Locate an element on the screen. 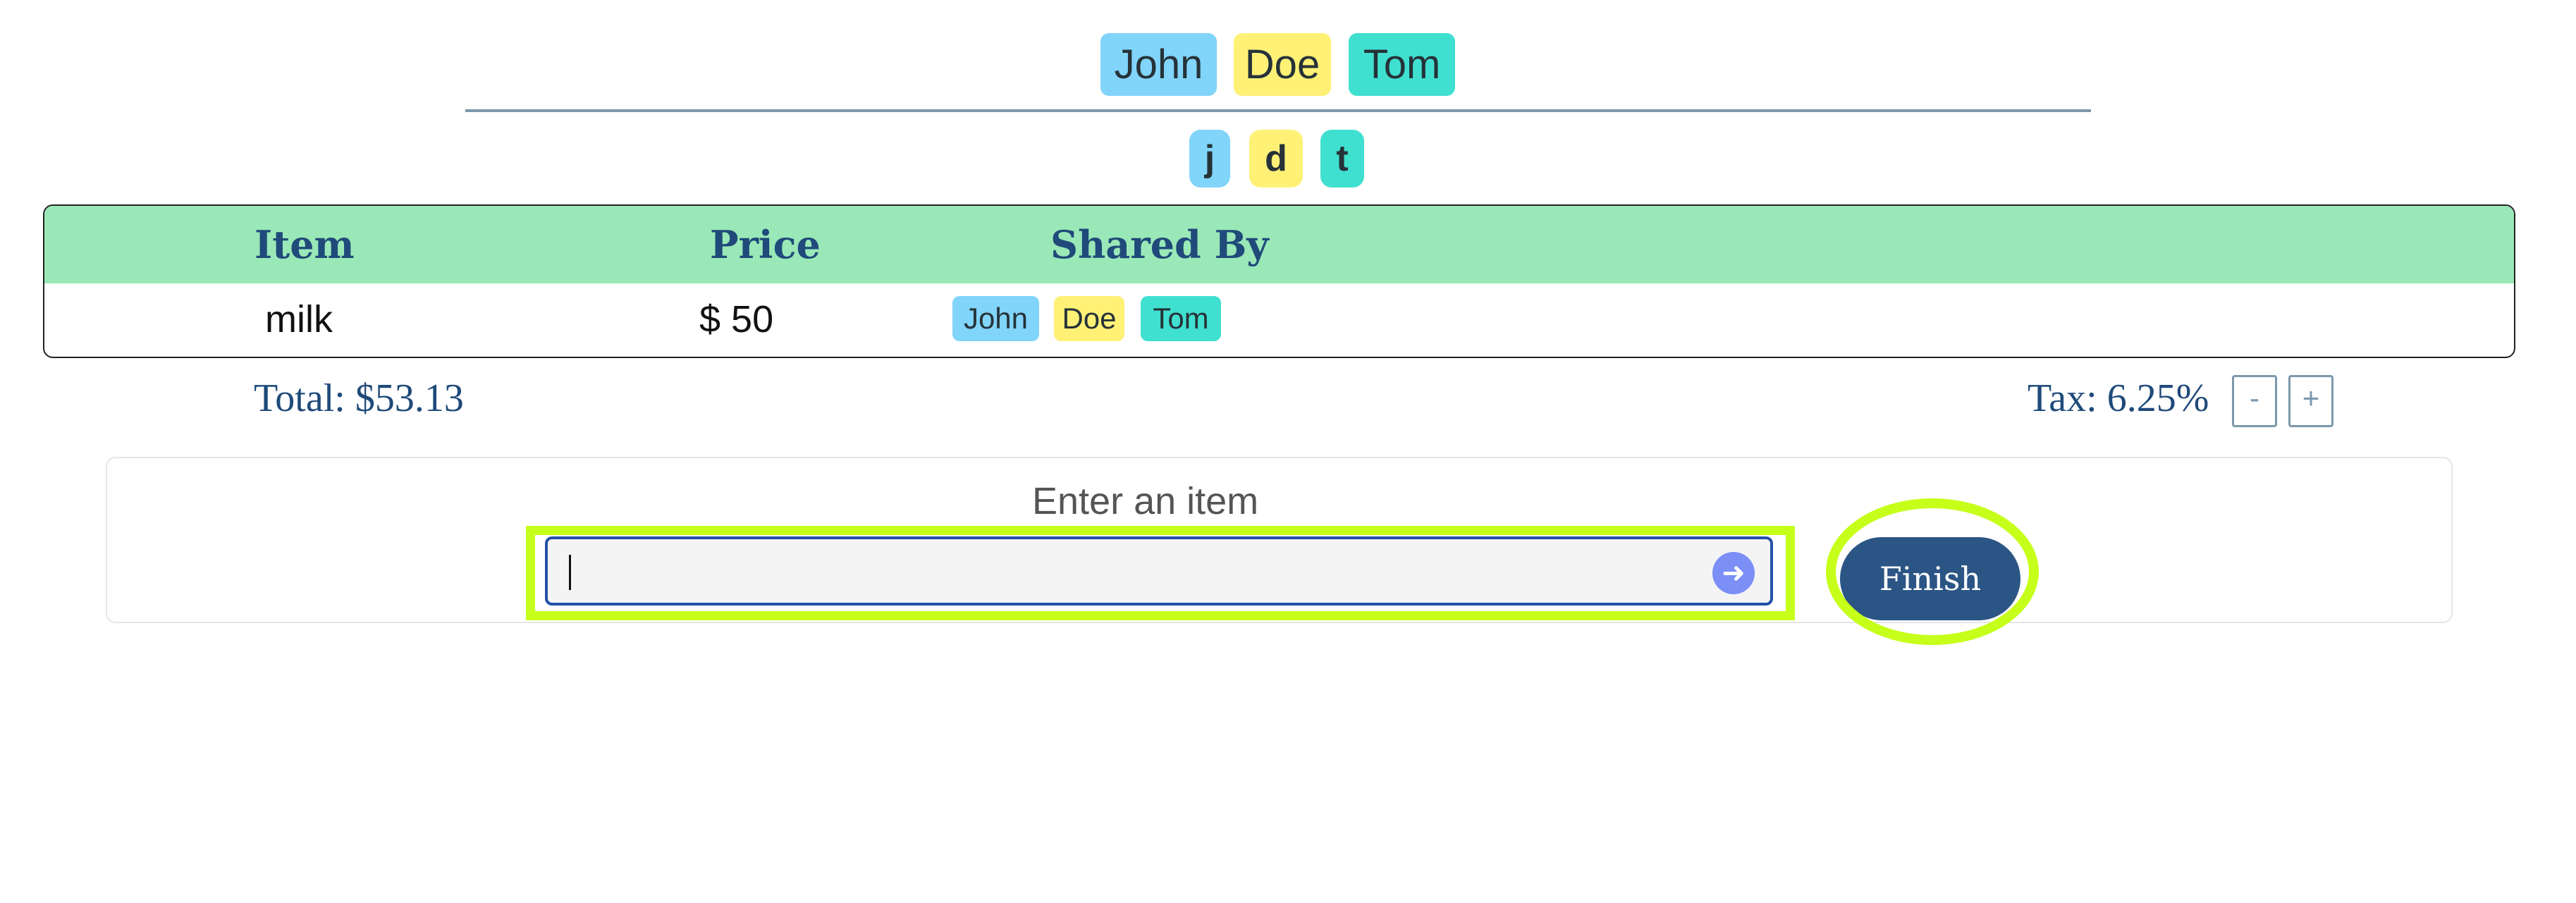 The width and height of the screenshot is (2576, 903). tax-increase-button: + is located at coordinates (2310, 401).